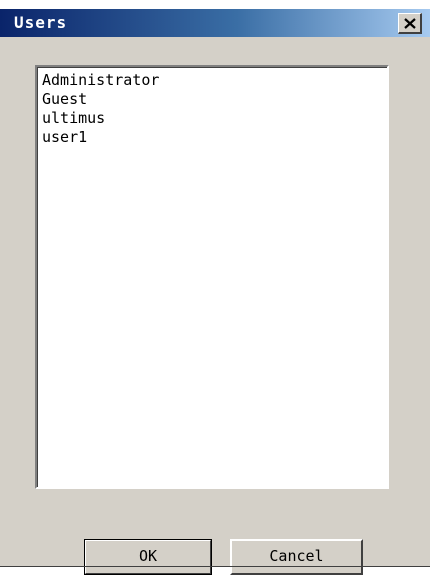 The height and width of the screenshot is (575, 430). Describe the element at coordinates (215, 23) in the screenshot. I see `title-bar: Users` at that location.